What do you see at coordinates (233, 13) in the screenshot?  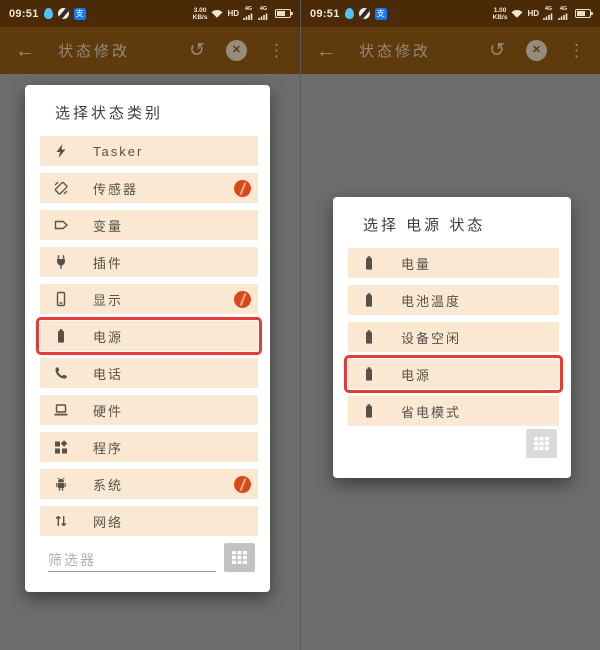 I see `hd-call-icon: HD` at bounding box center [233, 13].